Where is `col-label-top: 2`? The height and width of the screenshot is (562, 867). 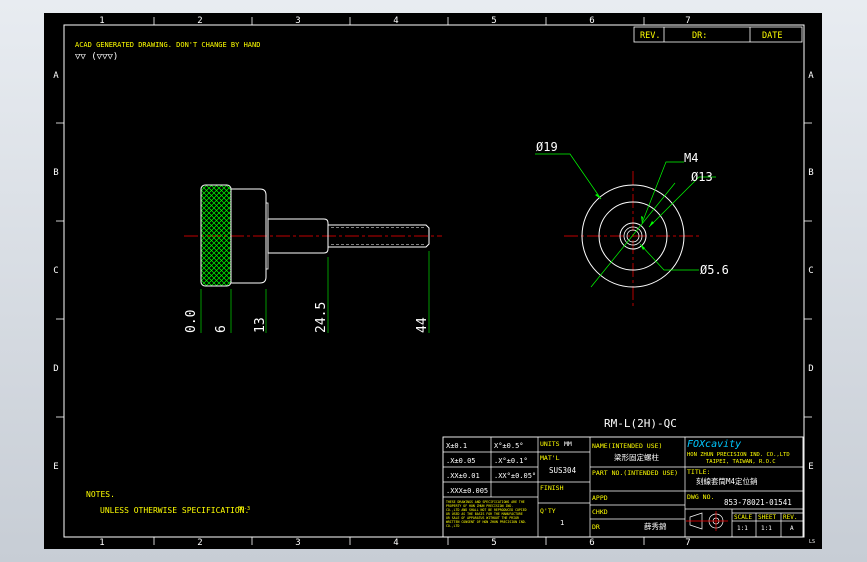 col-label-top: 2 is located at coordinates (199, 21).